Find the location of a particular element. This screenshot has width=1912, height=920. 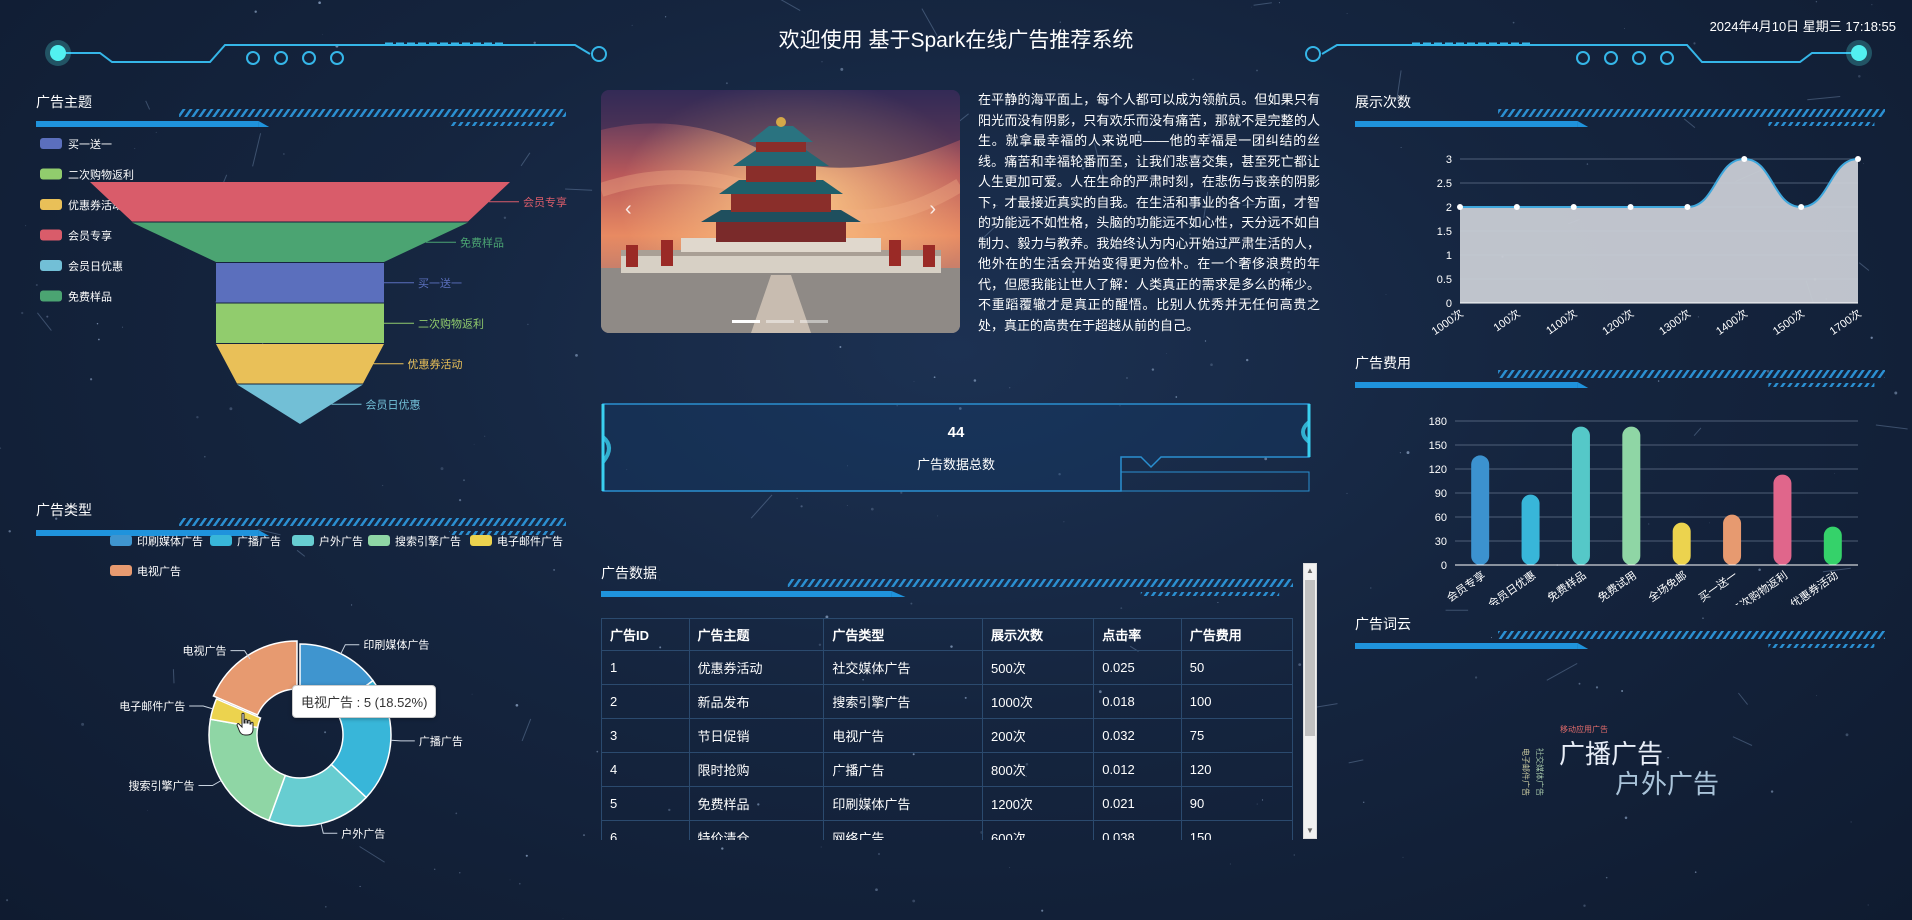

x-tick-label: 1200次 is located at coordinates (1617, 322).